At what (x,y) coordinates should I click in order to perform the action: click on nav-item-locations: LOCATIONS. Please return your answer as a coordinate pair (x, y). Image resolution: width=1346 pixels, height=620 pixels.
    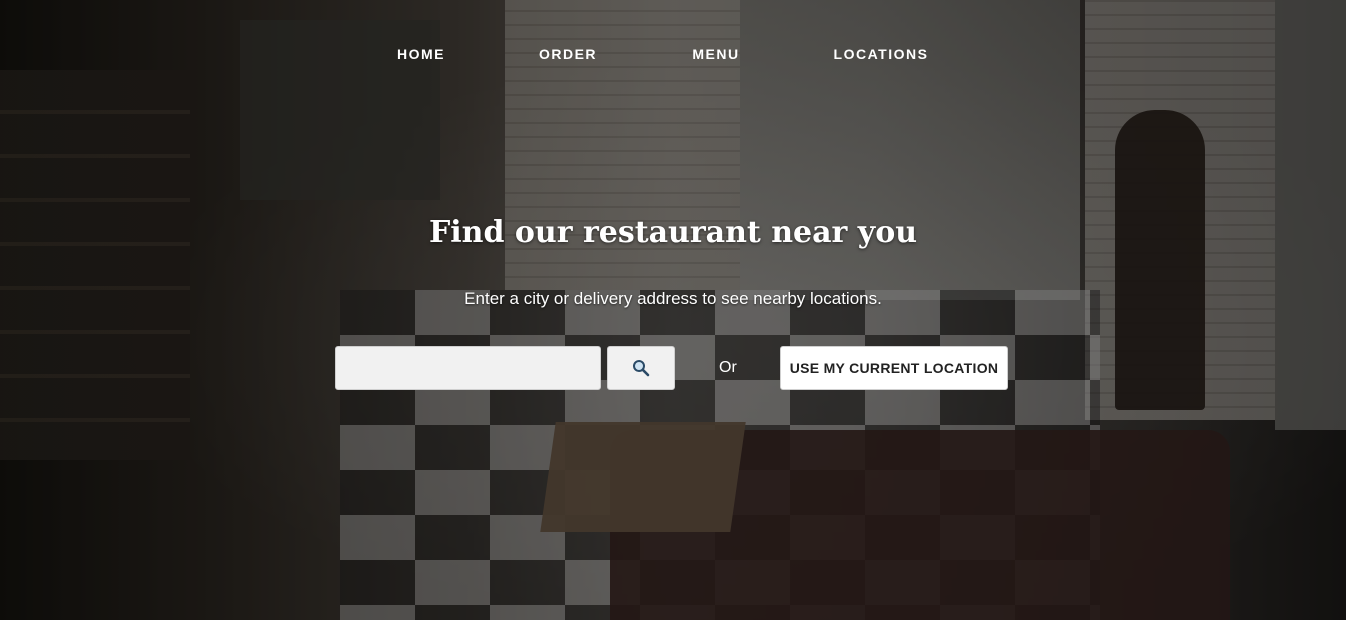
    Looking at the image, I should click on (881, 54).